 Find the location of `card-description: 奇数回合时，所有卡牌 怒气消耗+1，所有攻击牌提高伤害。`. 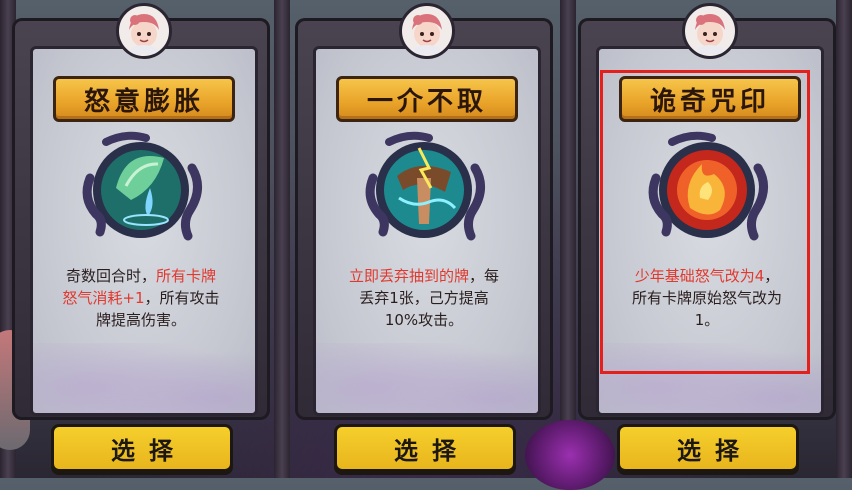

card-description: 奇数回合时，所有卡牌 怒气消耗+1，所有攻击牌提高伤害。 is located at coordinates (141, 298).